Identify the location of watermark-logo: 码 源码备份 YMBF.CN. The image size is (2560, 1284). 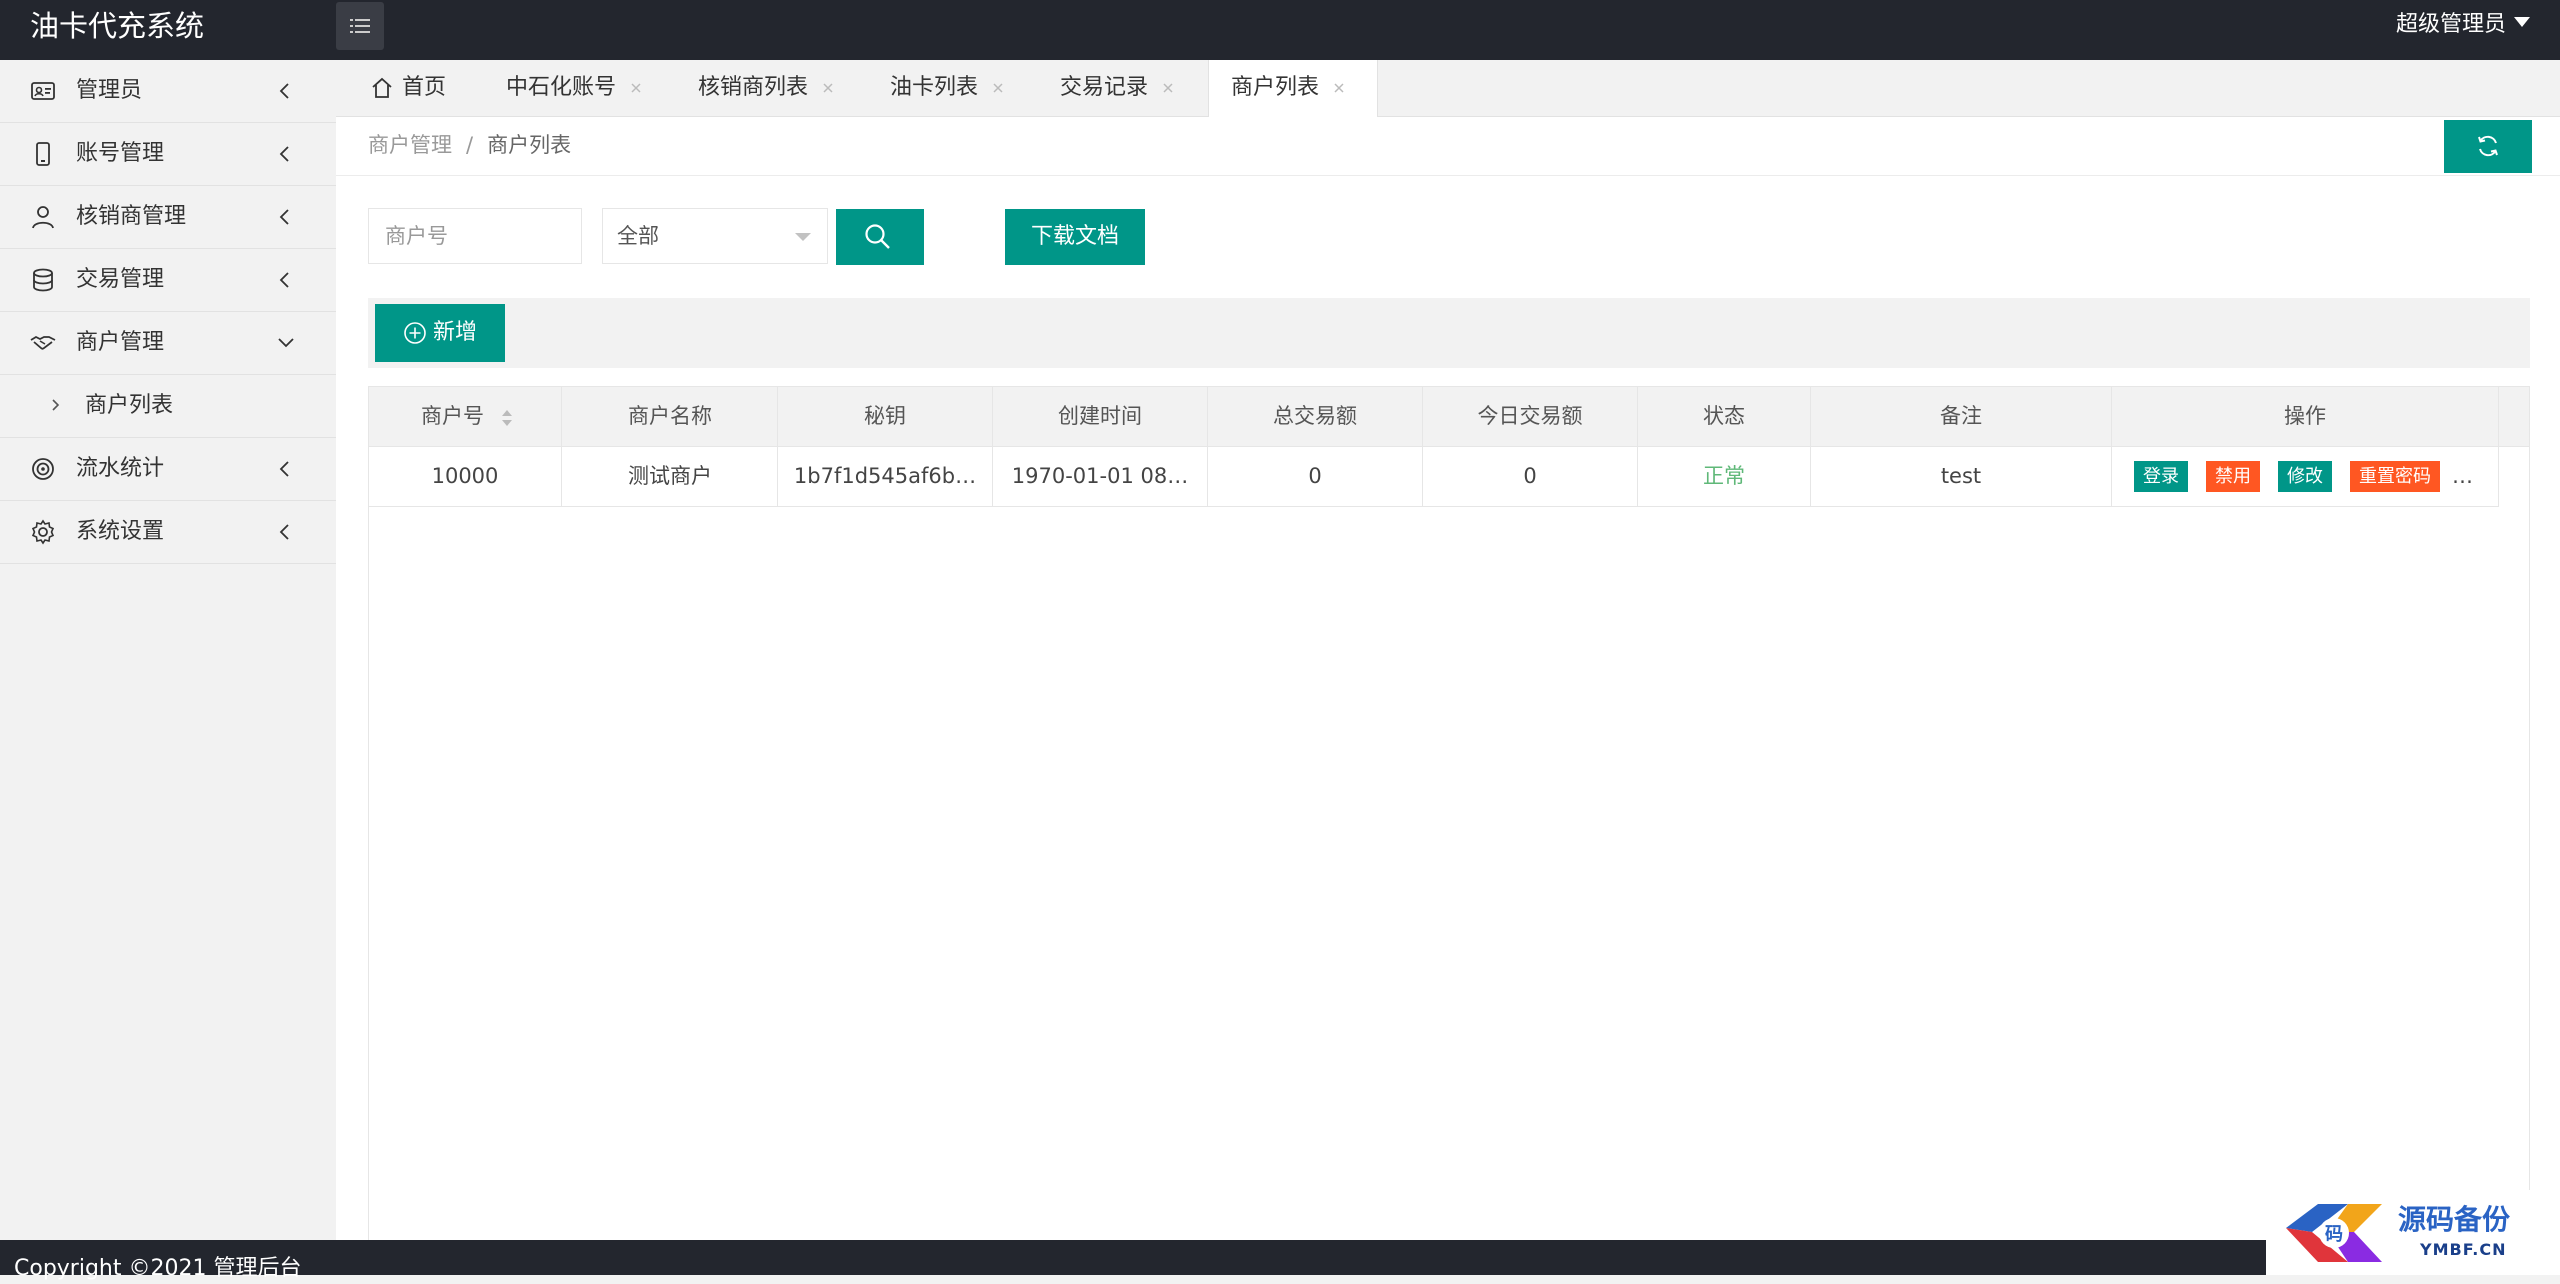
(2413, 1232).